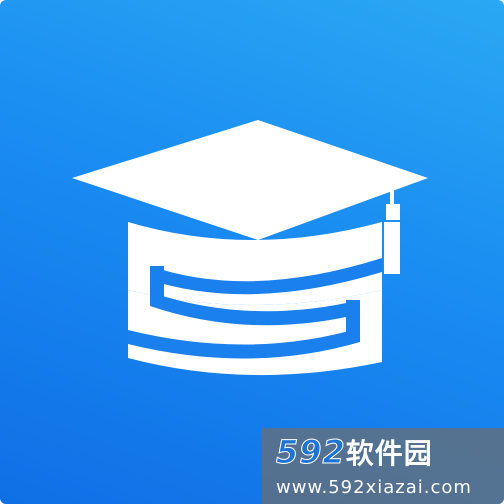  I want to click on tassel-icon, so click(392, 231).